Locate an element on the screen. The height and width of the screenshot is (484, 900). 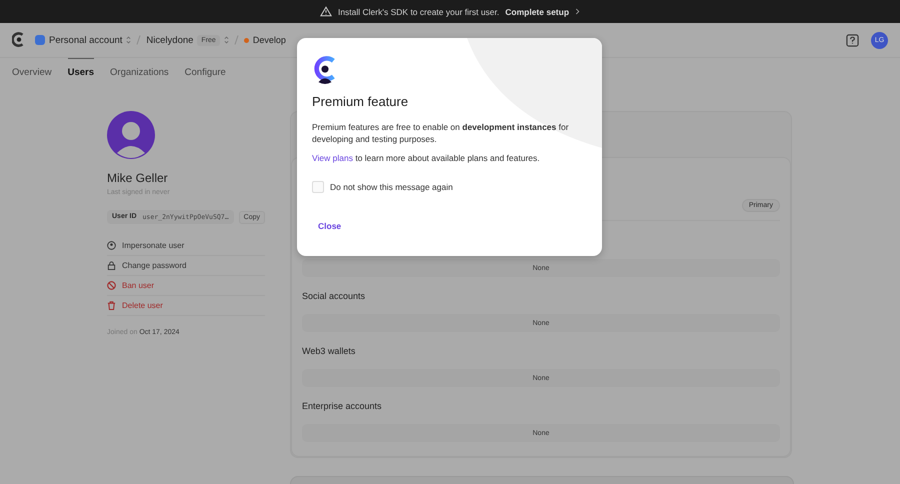
complete-setup-link: Complete setup is located at coordinates (537, 11).